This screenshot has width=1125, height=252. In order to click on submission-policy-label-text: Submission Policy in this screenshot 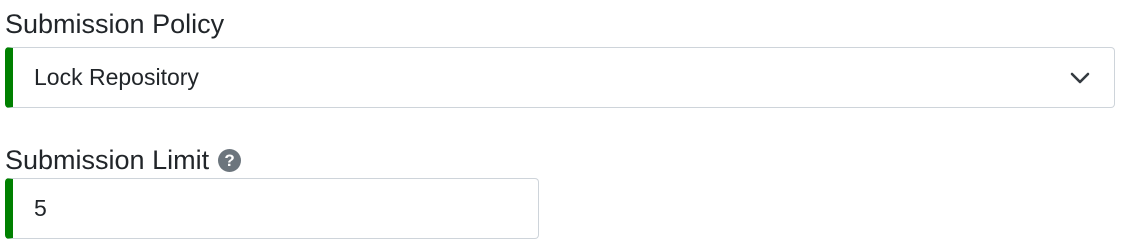, I will do `click(115, 24)`.